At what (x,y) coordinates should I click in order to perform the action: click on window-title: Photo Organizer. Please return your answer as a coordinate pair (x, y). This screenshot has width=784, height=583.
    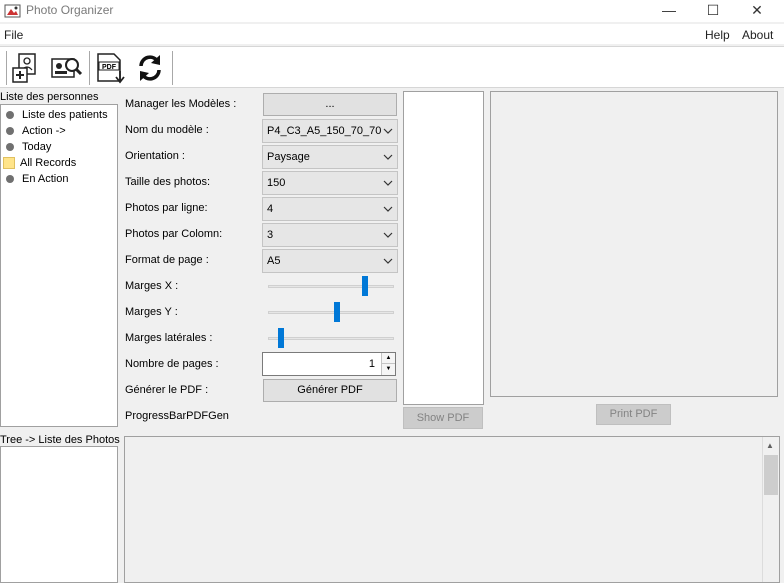
    Looking at the image, I should click on (70, 10).